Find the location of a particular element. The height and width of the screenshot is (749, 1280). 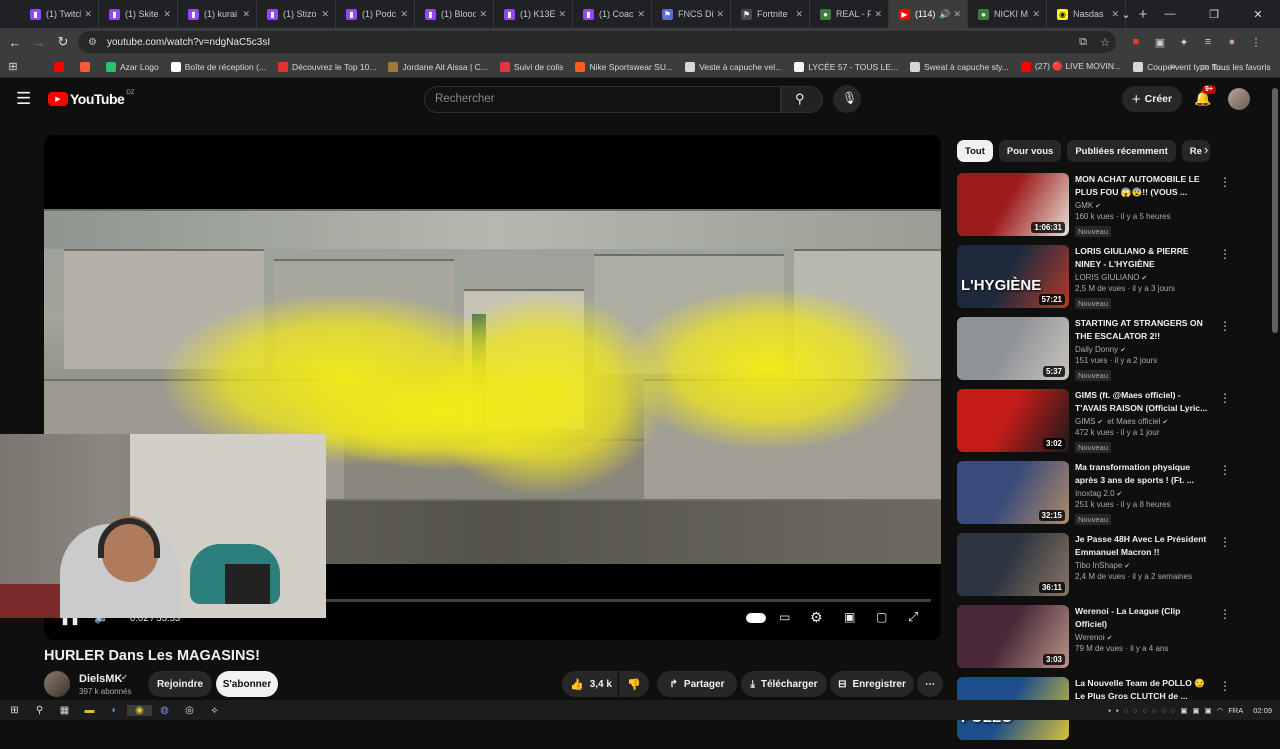

recommendation-channel: Inoxtag 2.0 ✔ is located at coordinates (1143, 493).